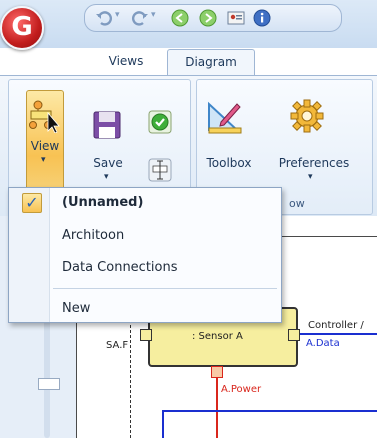 This screenshot has height=438, width=377. Describe the element at coordinates (208, 18) in the screenshot. I see `forward-icon` at that location.